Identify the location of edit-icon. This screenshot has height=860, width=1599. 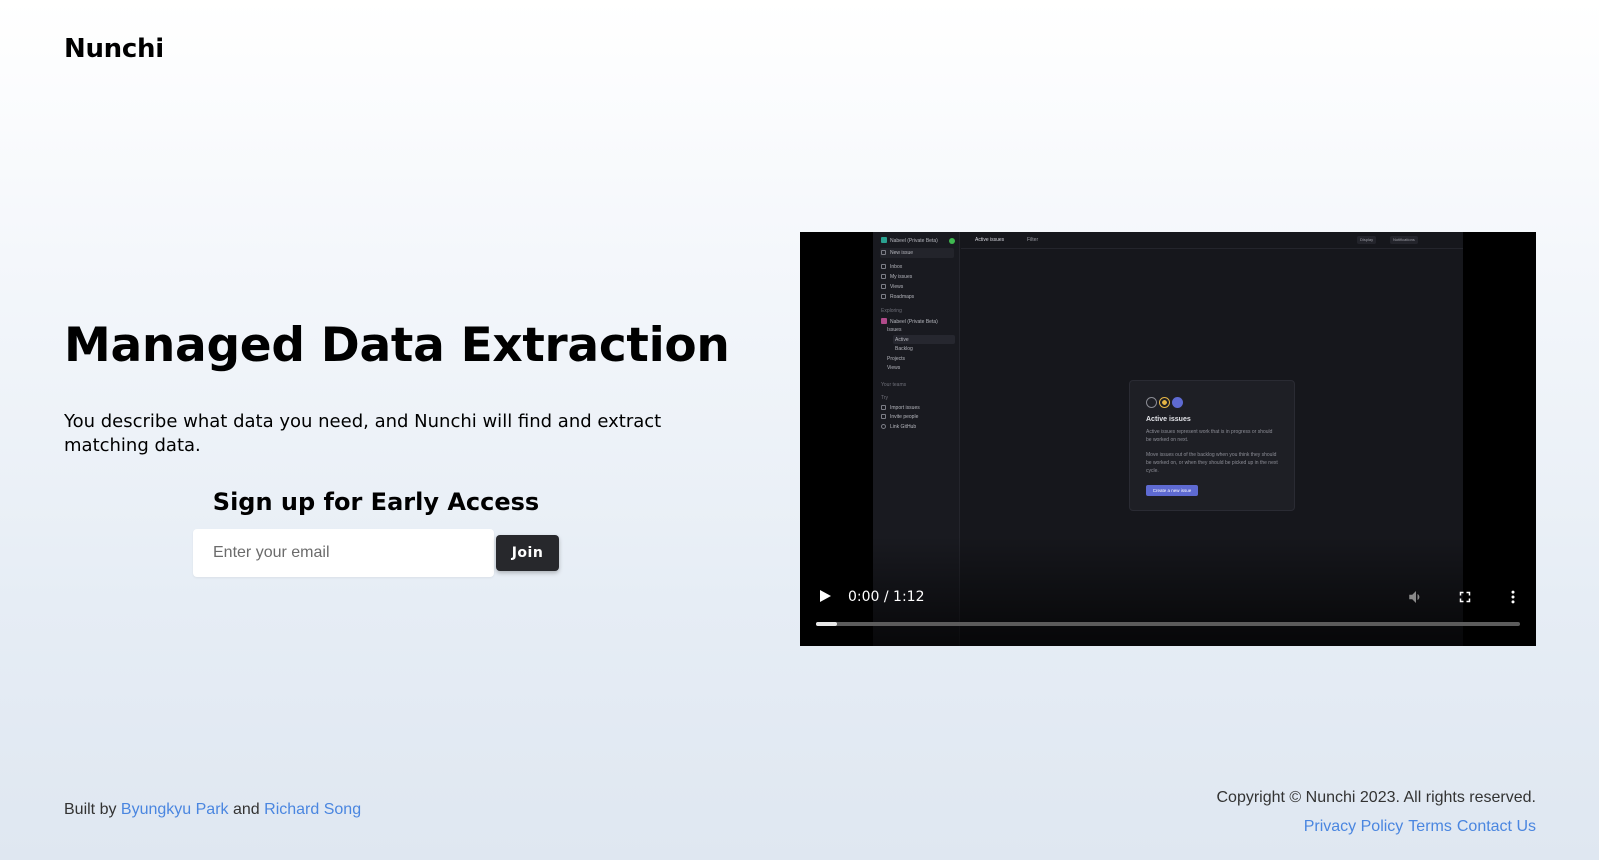
(883, 252).